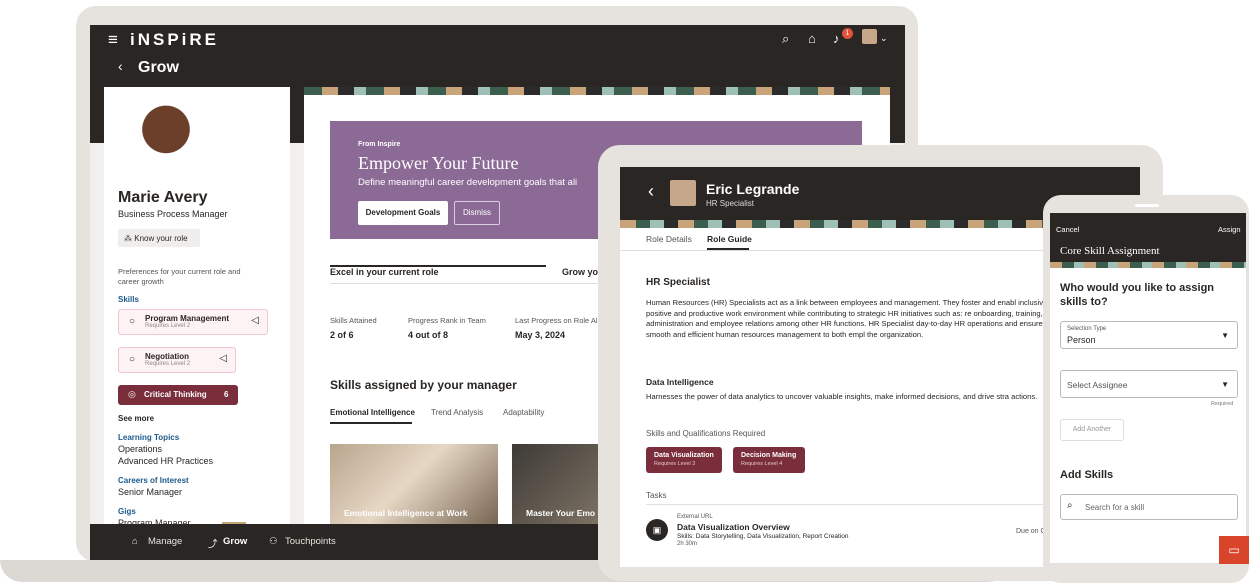 Image resolution: width=1249 pixels, height=583 pixels. What do you see at coordinates (847, 33) in the screenshot?
I see `notification-badge: 1` at bounding box center [847, 33].